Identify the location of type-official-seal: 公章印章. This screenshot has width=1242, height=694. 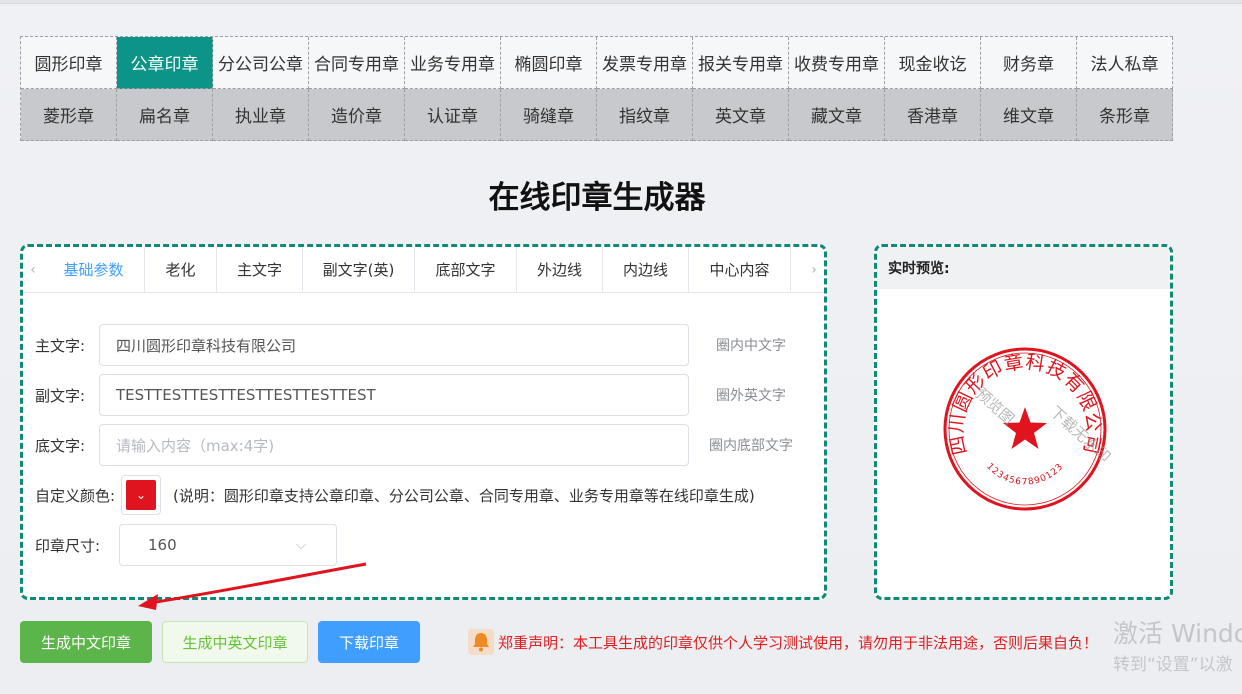
(165, 63).